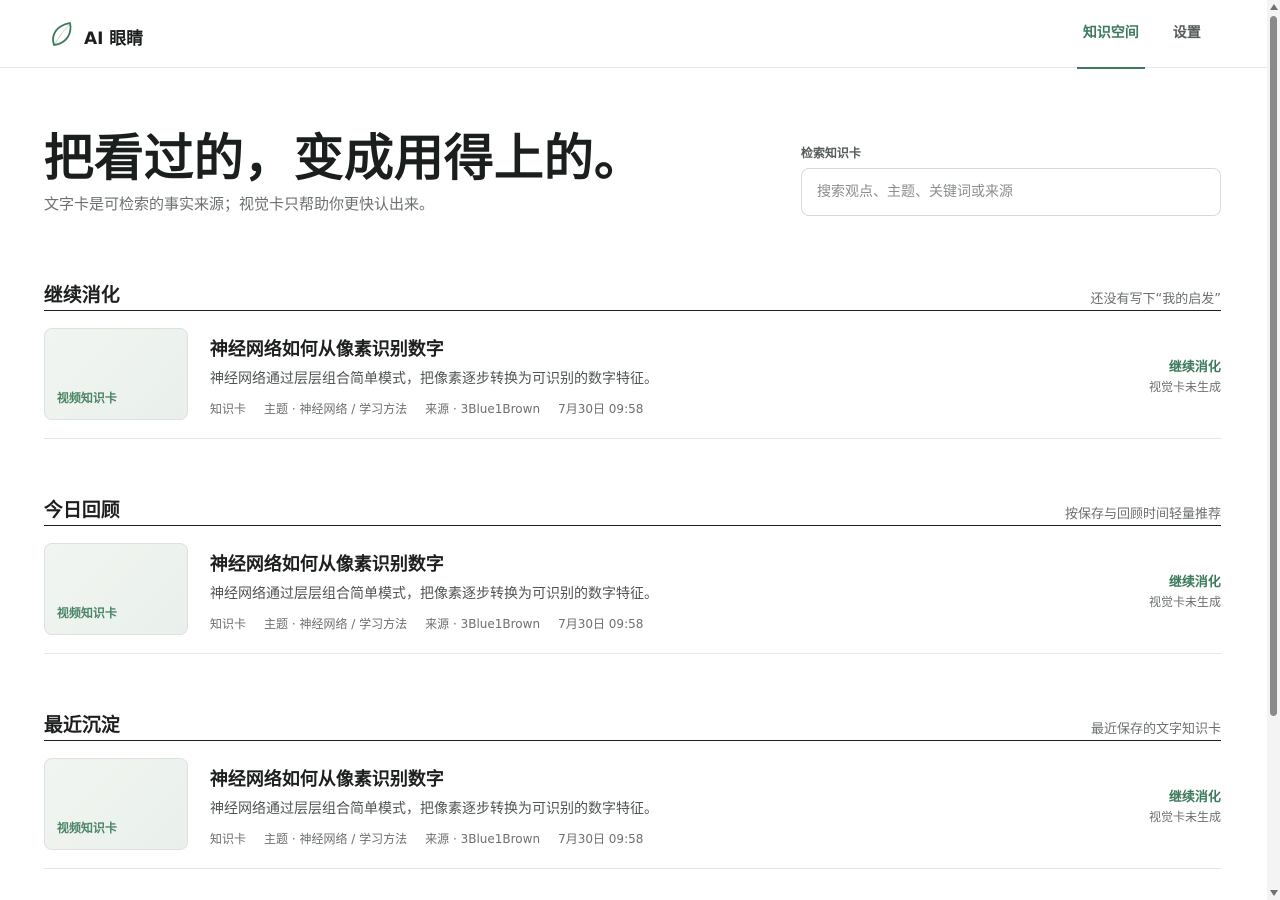 This screenshot has height=900, width=1280. Describe the element at coordinates (632, 504) in the screenshot. I see `section-header: 今日回顾 按保存与回顾时间轻量推荐` at that location.